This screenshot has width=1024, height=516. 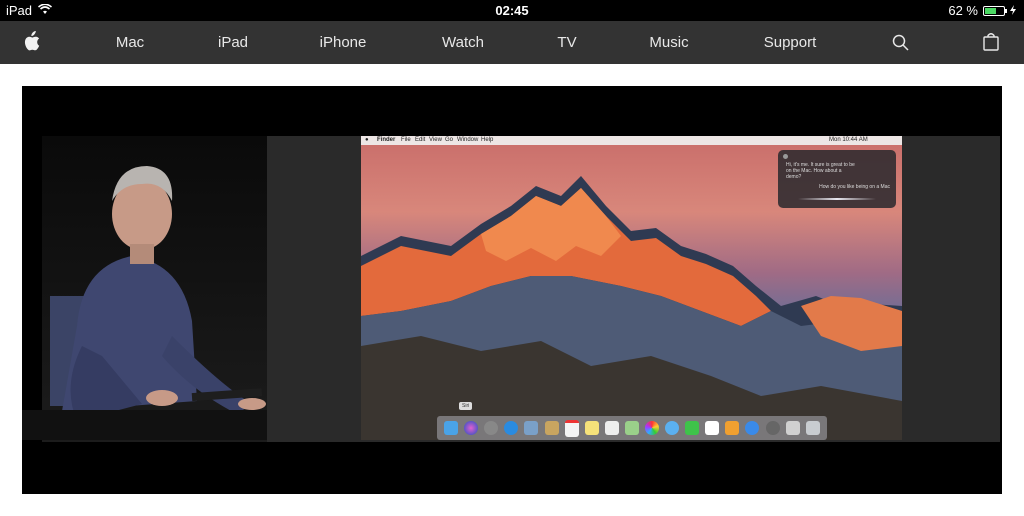 What do you see at coordinates (451, 428) in the screenshot?
I see `finder-icon` at bounding box center [451, 428].